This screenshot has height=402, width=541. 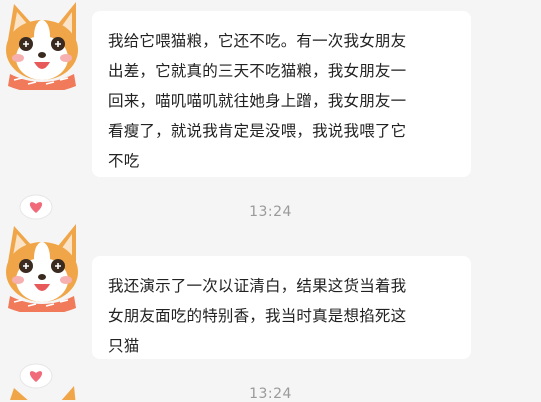 I want to click on message-line: 看瘦了，就说我肯定是没喂，我说我喂了它, so click(x=257, y=131).